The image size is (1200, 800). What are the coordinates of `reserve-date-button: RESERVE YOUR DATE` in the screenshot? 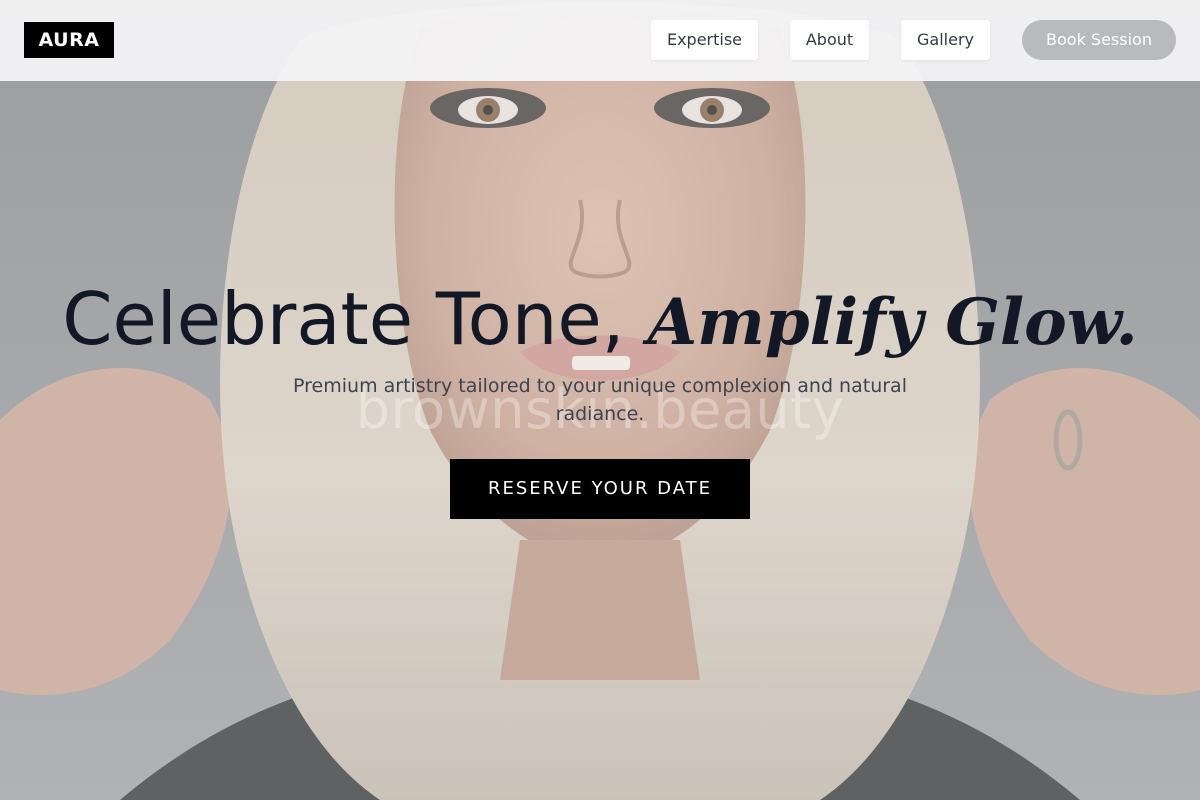 It's located at (600, 489).